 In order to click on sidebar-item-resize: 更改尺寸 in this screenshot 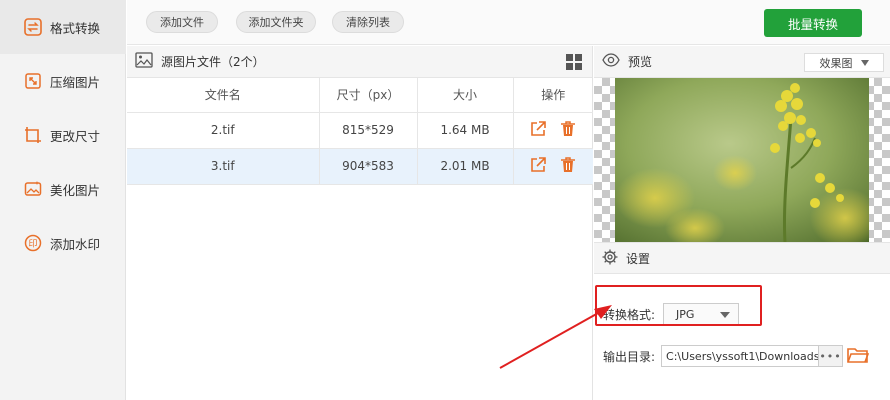, I will do `click(63, 135)`.